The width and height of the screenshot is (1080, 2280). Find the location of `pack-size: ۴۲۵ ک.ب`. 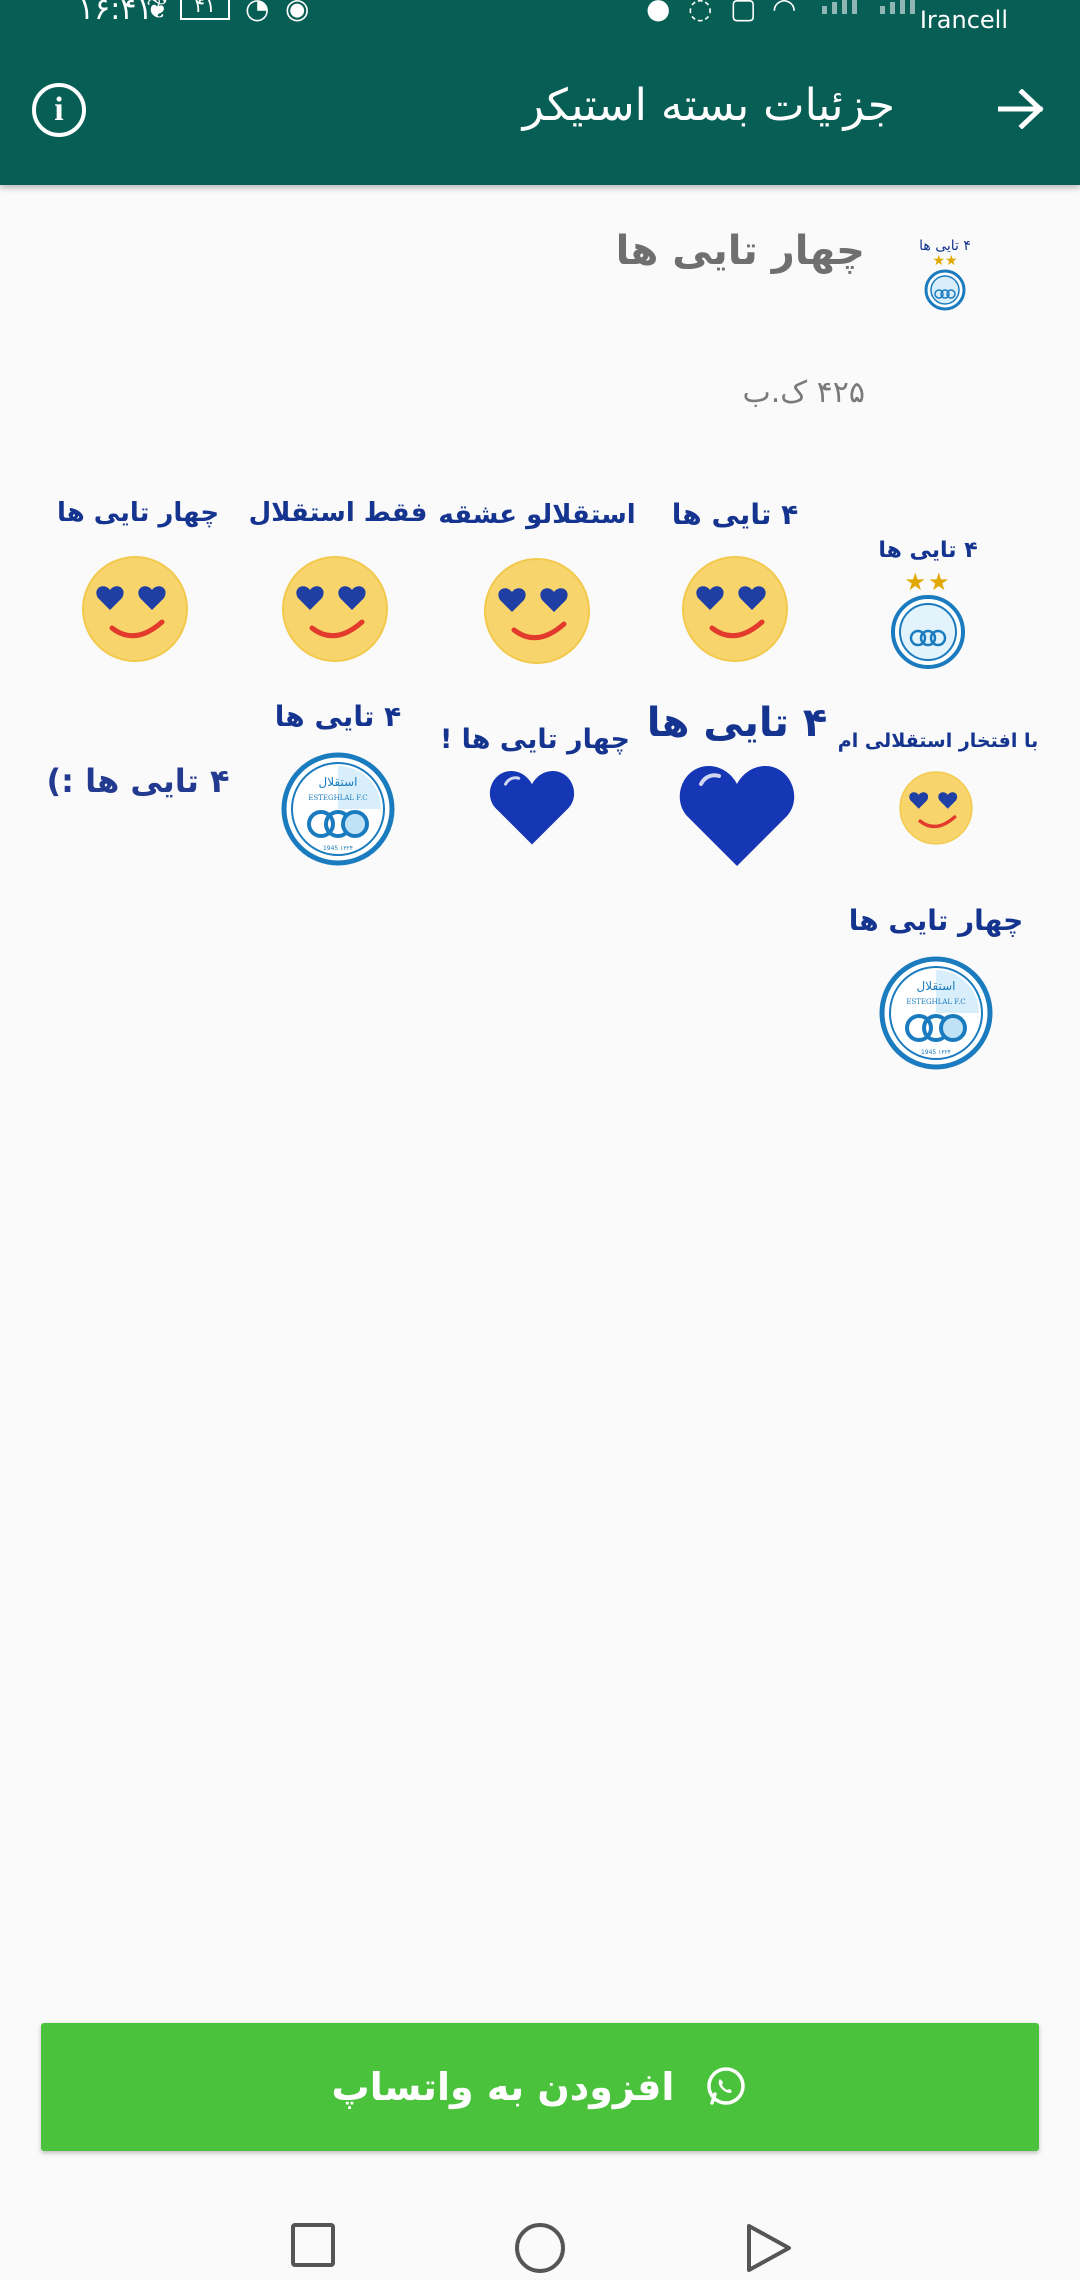

pack-size: ۴۲۵ ک.ب is located at coordinates (803, 392).